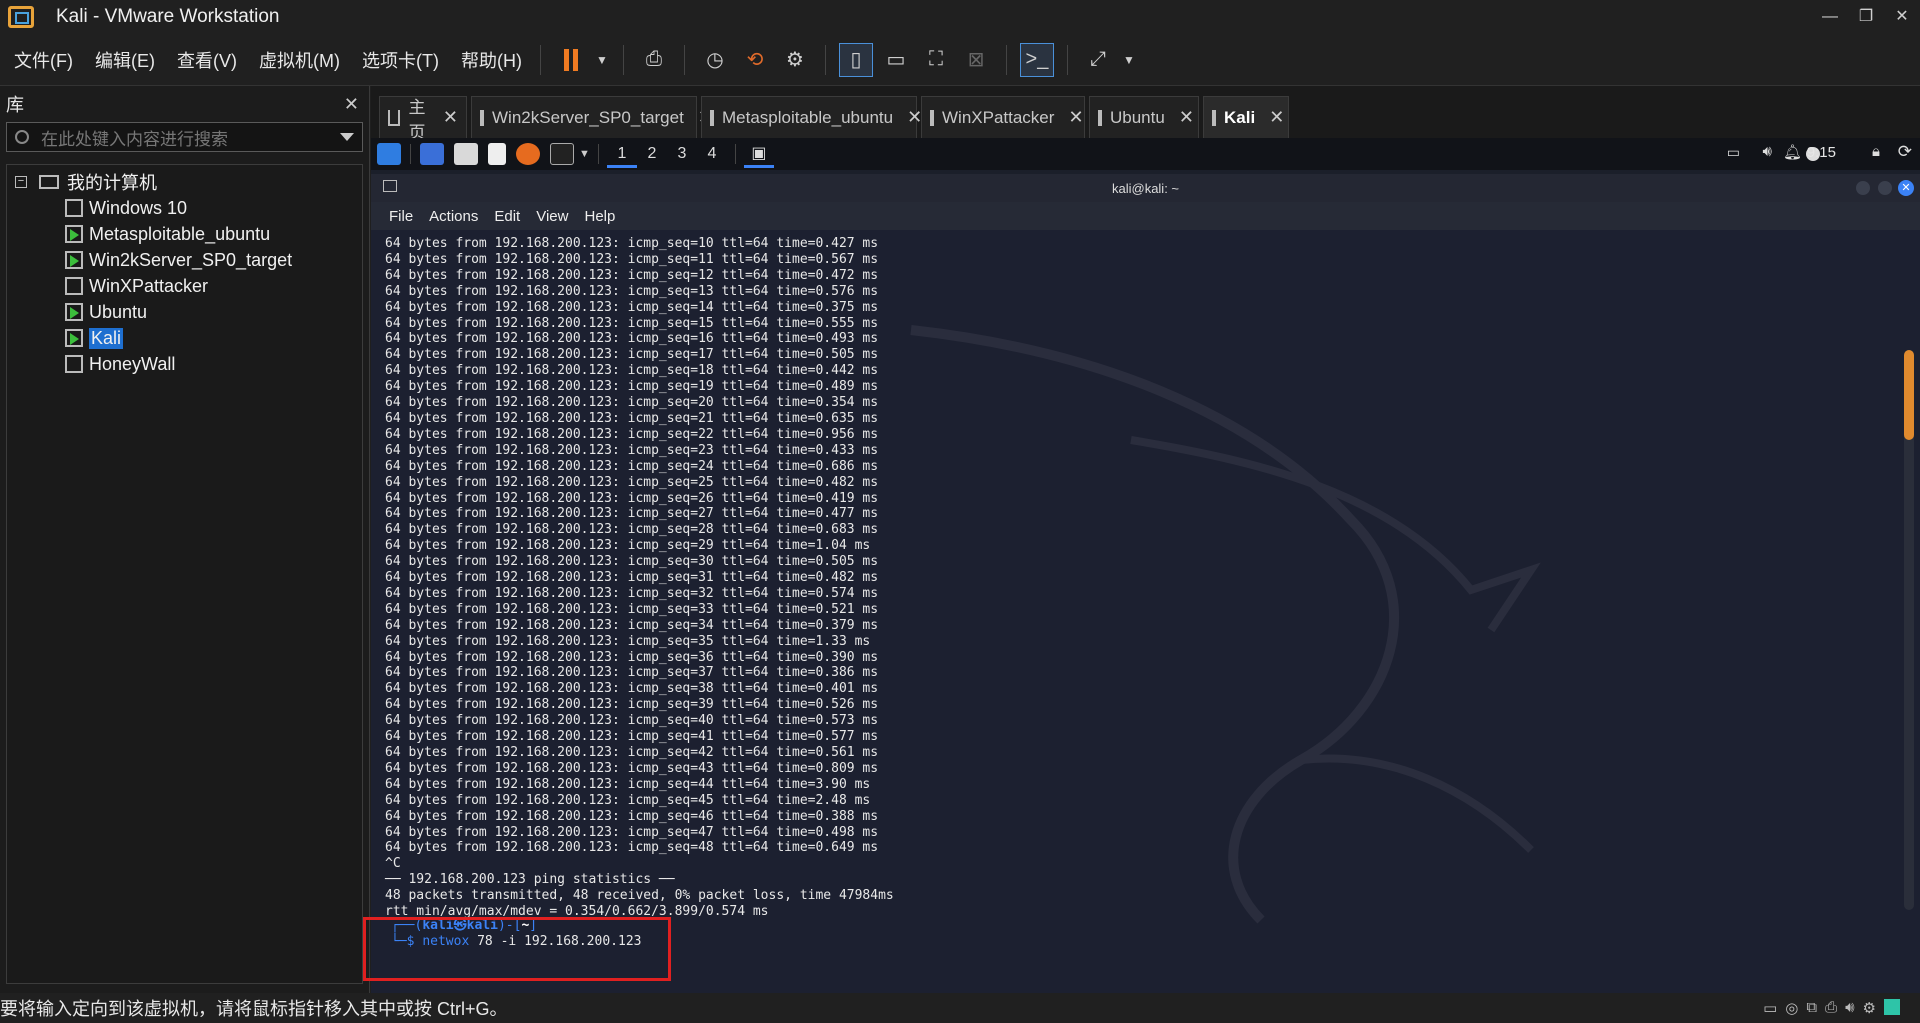 This screenshot has width=1920, height=1023. I want to click on tab-3: WinXPattacker ✕, so click(1003, 117).